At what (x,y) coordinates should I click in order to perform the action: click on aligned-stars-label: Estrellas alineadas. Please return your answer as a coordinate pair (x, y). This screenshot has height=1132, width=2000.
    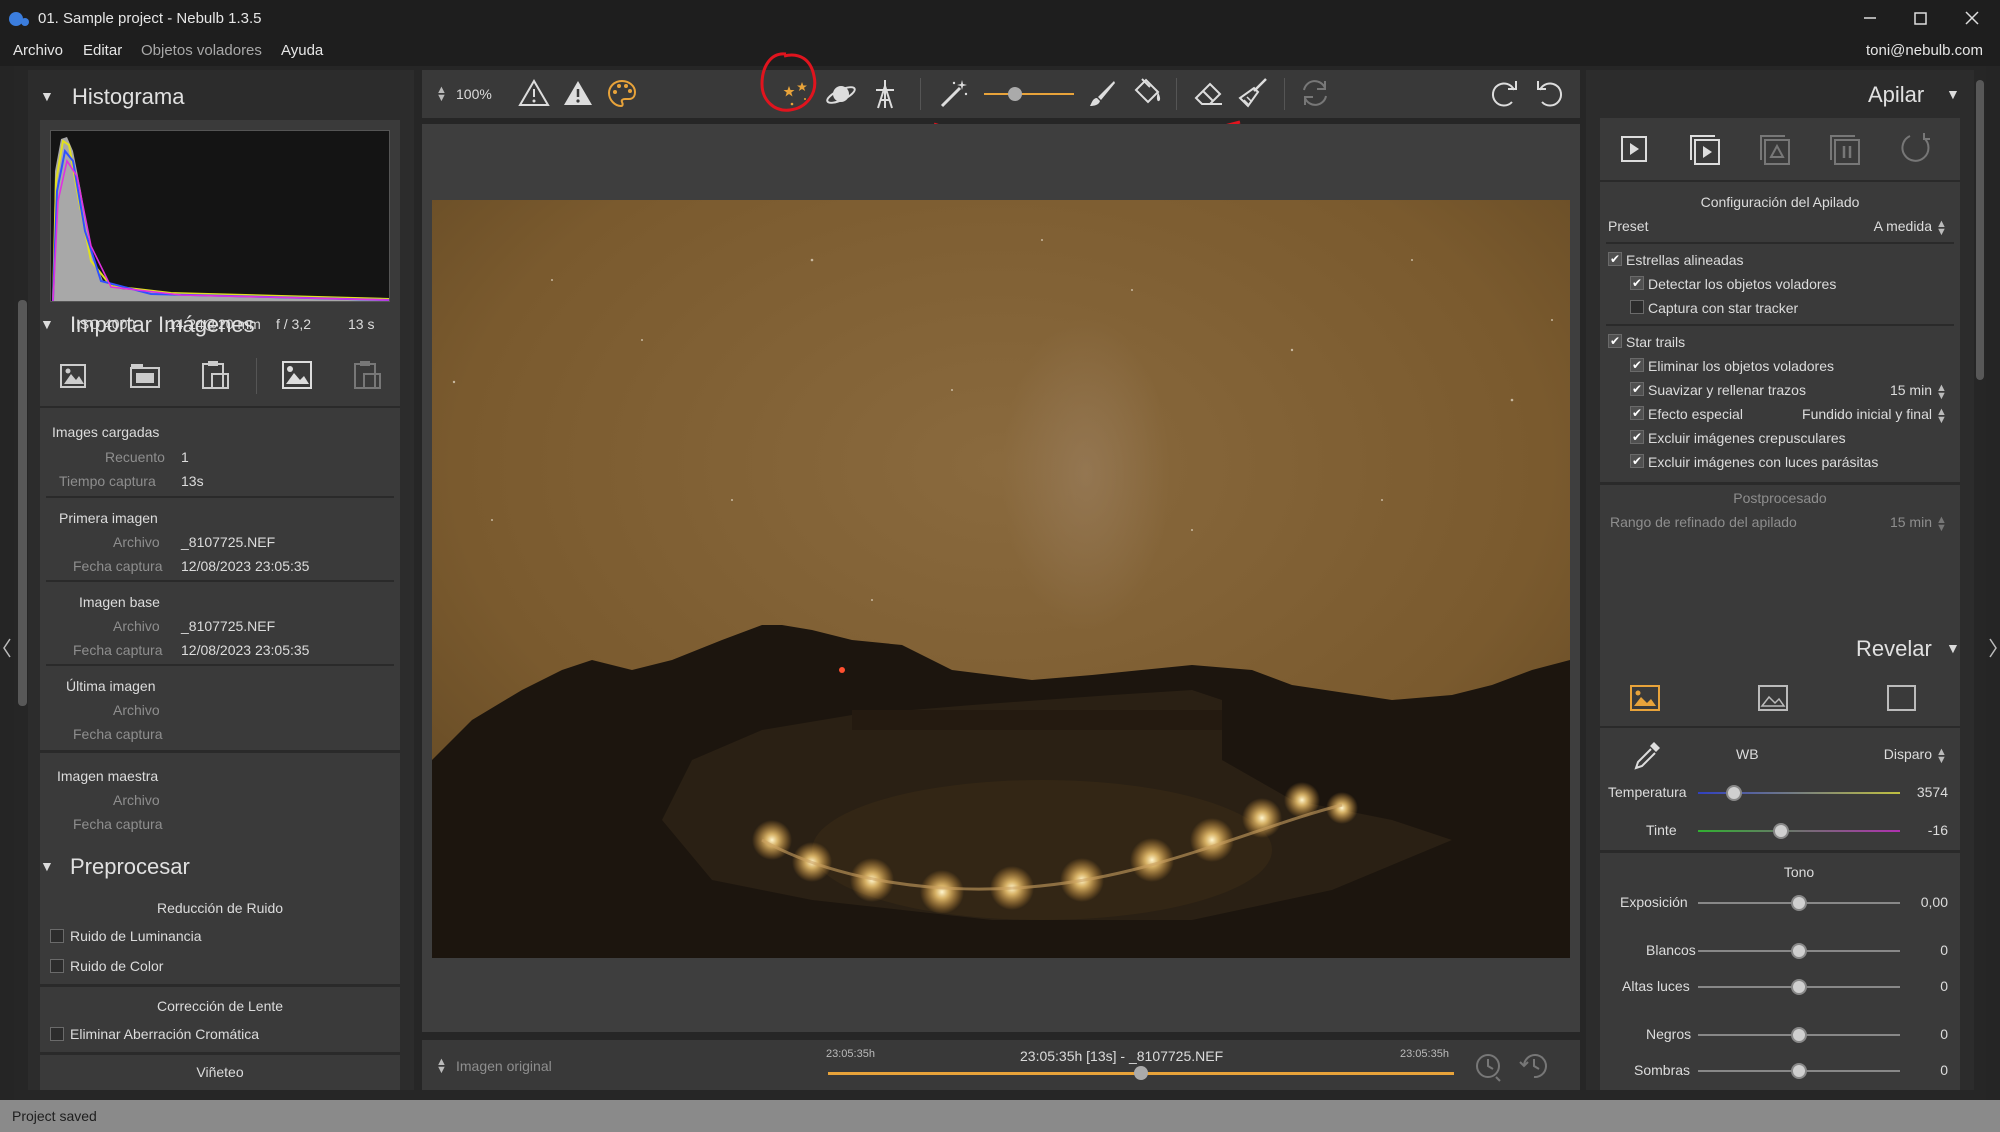
    Looking at the image, I should click on (1685, 260).